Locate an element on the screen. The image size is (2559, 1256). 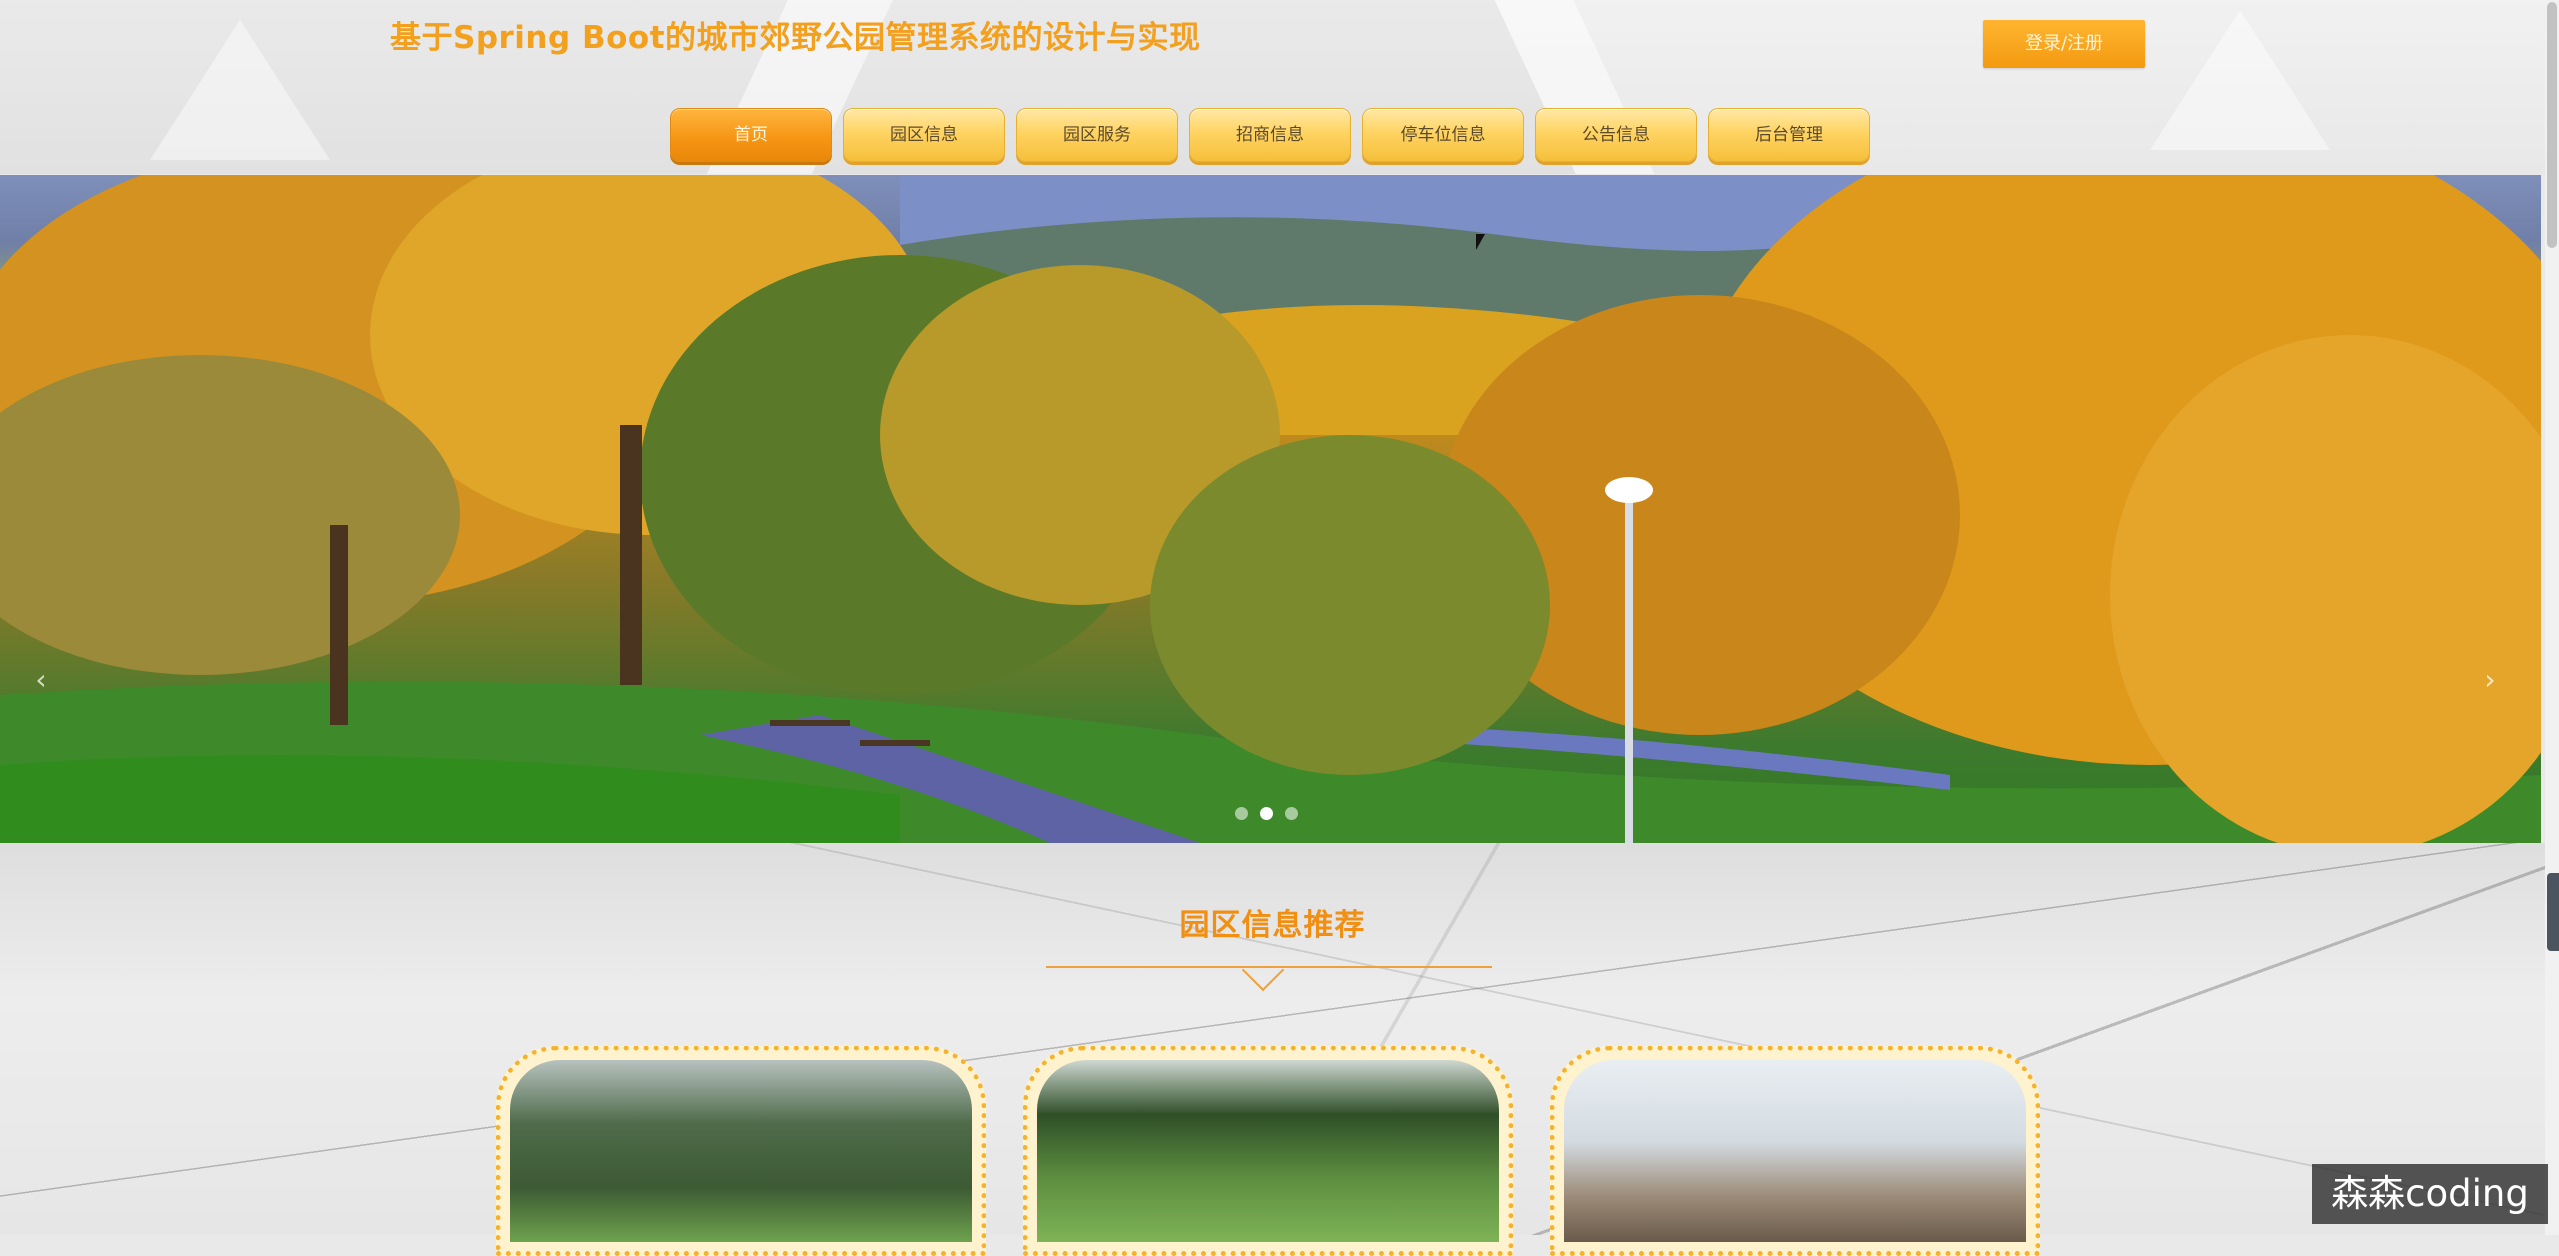
nav-item-admin: 后台管理 is located at coordinates (1789, 135).